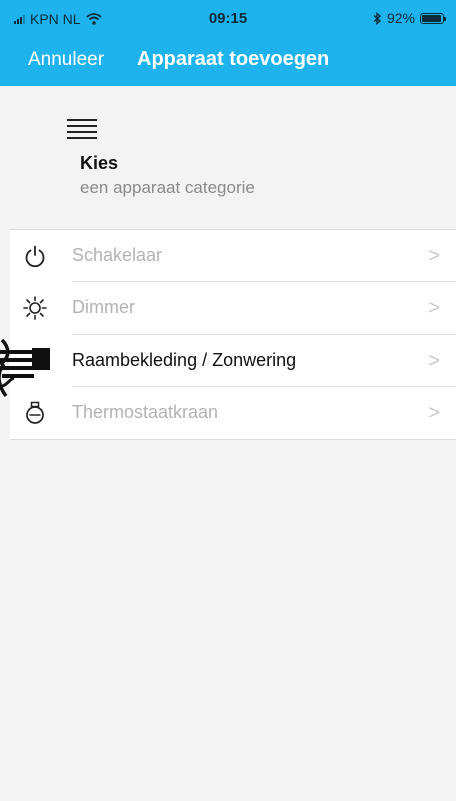  I want to click on list-item-label: Schakelaar, so click(117, 255).